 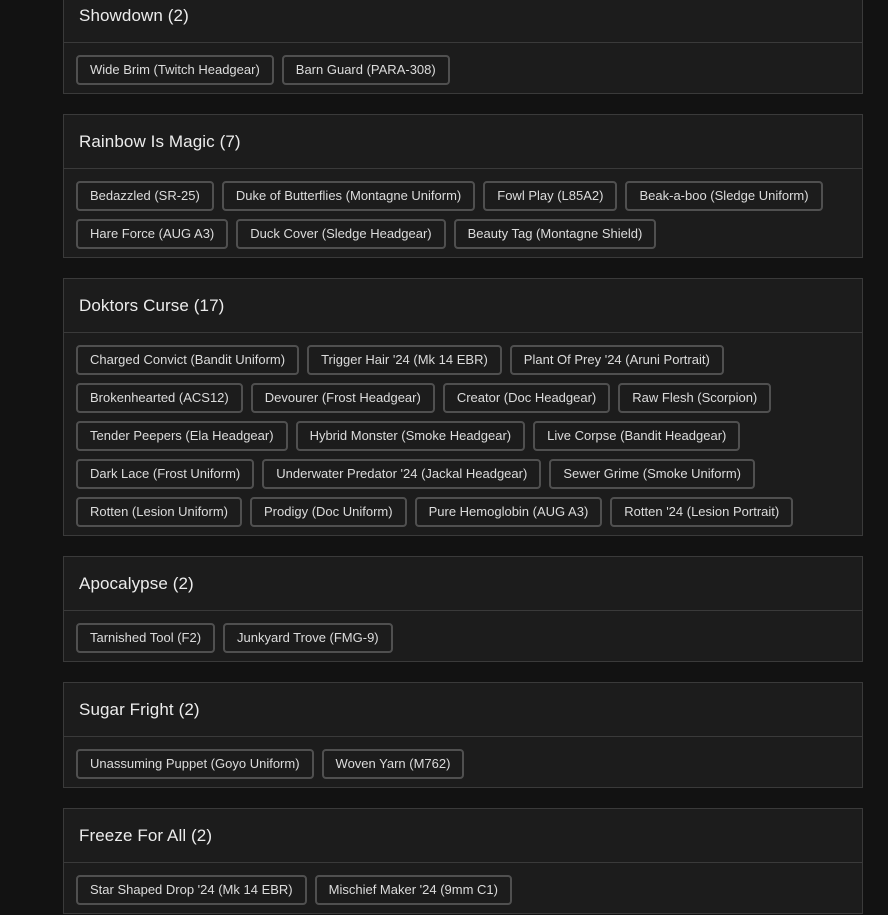 What do you see at coordinates (410, 436) in the screenshot?
I see `item-chip: Hybrid Monster (Smoke Headgear)` at bounding box center [410, 436].